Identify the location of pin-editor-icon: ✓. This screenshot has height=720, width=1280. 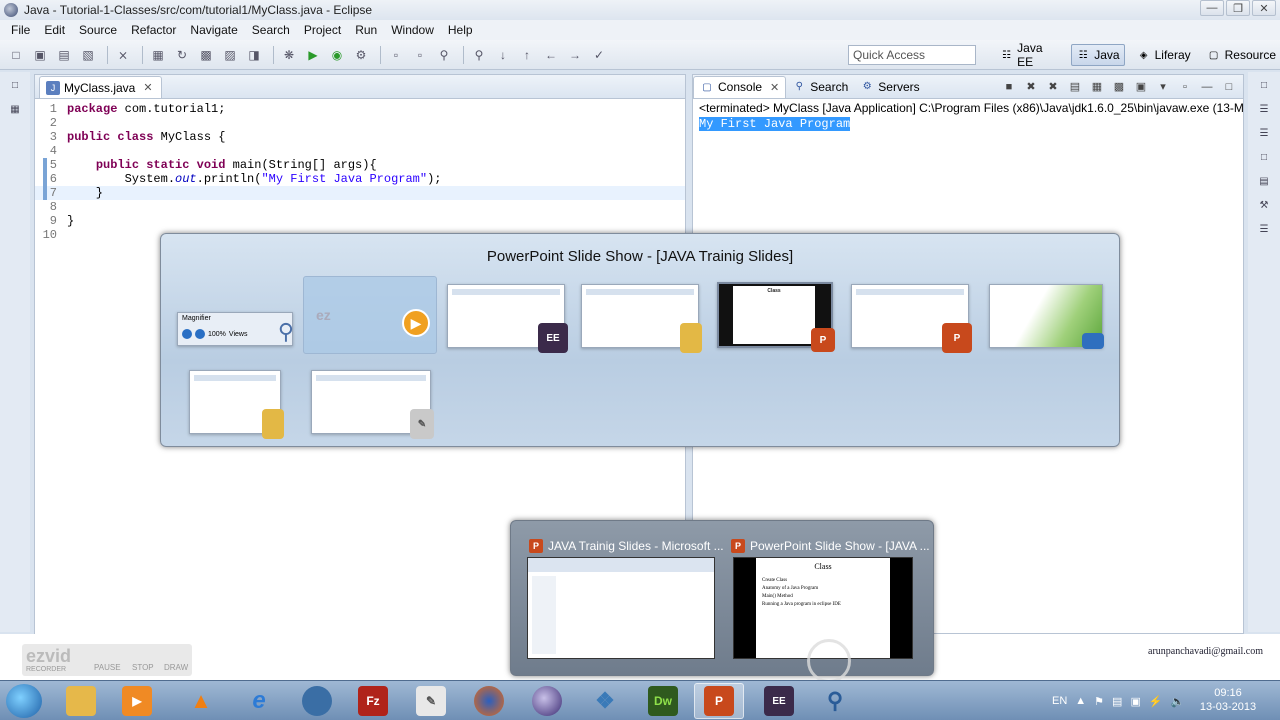
(599, 55).